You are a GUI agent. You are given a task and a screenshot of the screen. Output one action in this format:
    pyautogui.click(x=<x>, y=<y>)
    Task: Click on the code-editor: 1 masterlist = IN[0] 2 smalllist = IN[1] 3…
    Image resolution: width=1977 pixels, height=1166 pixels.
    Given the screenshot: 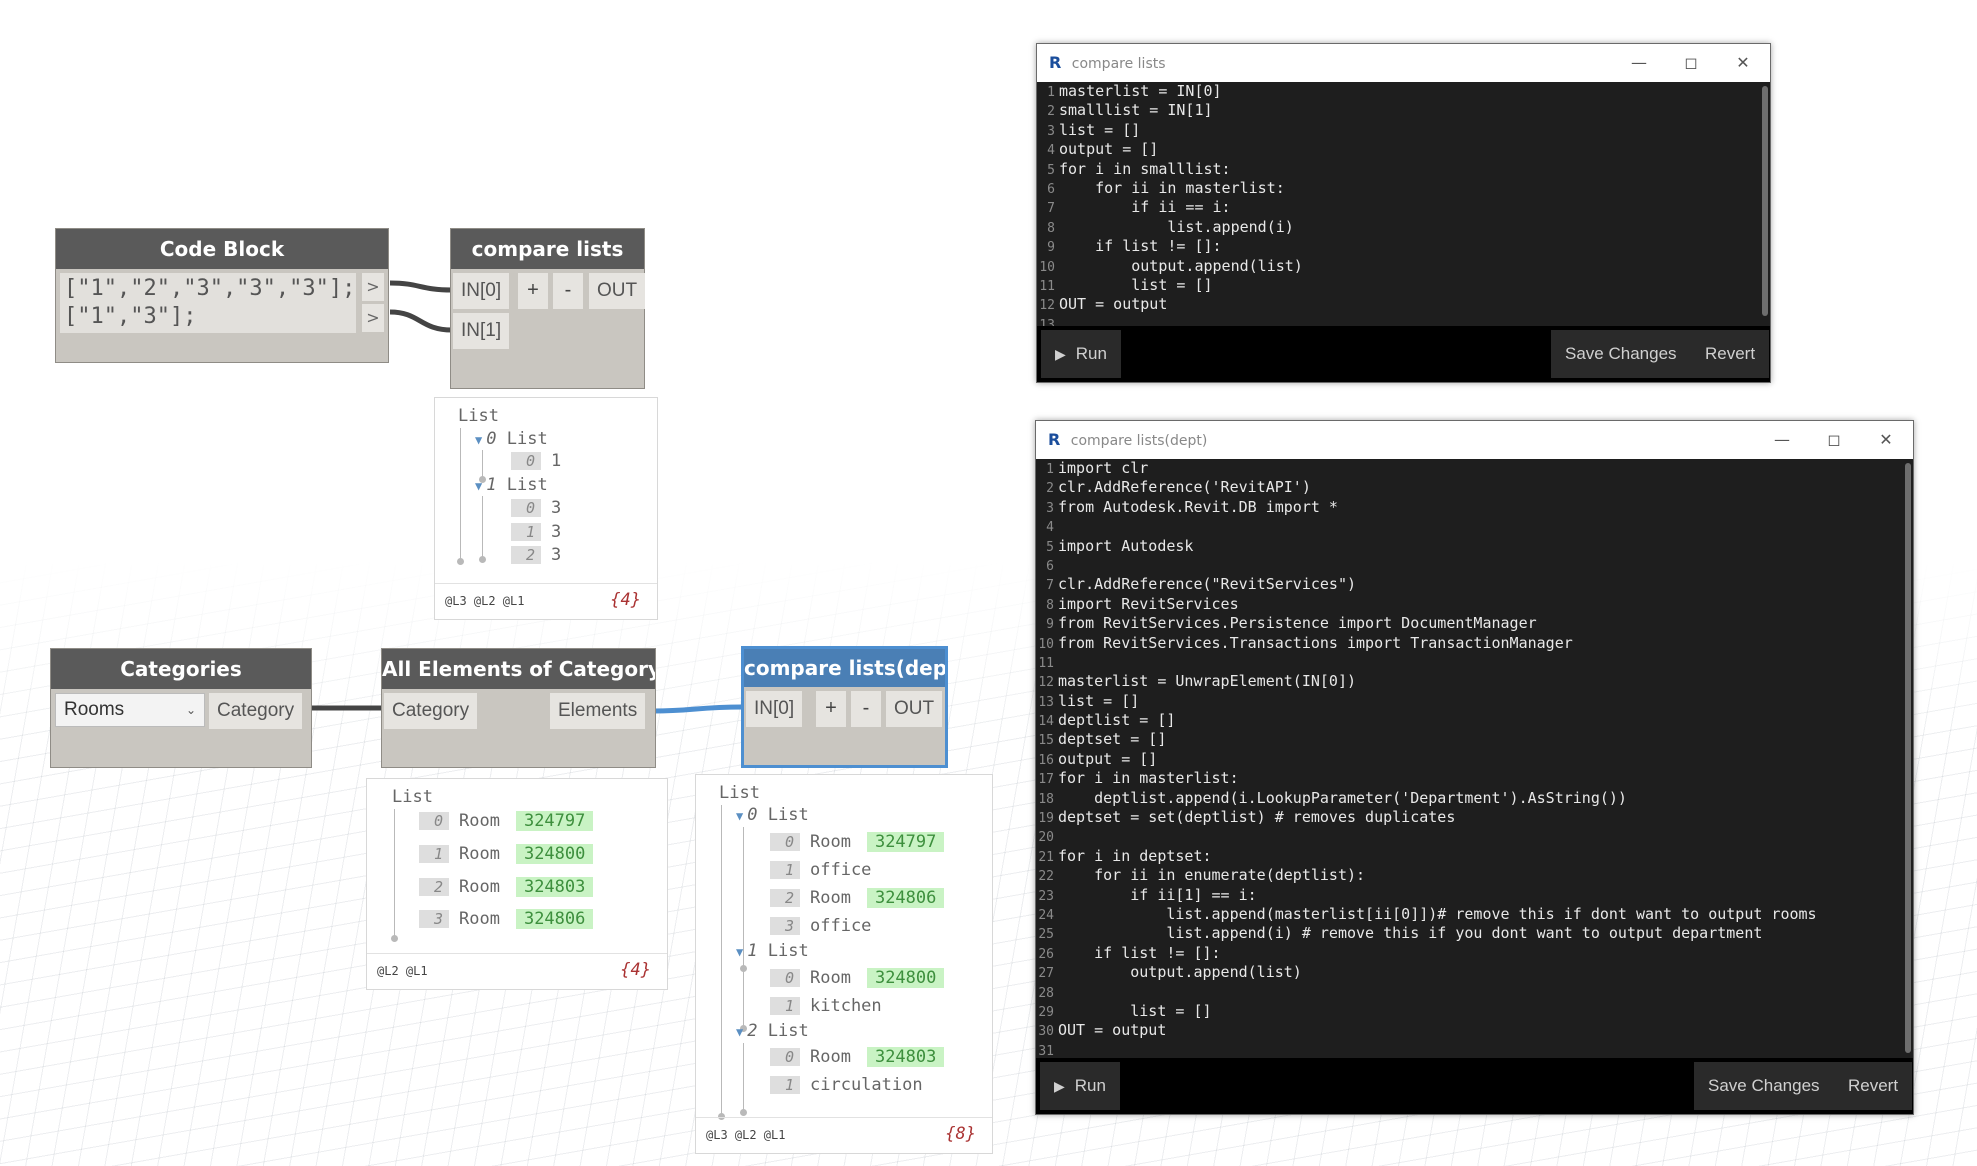 What is the action you would take?
    pyautogui.click(x=1398, y=204)
    